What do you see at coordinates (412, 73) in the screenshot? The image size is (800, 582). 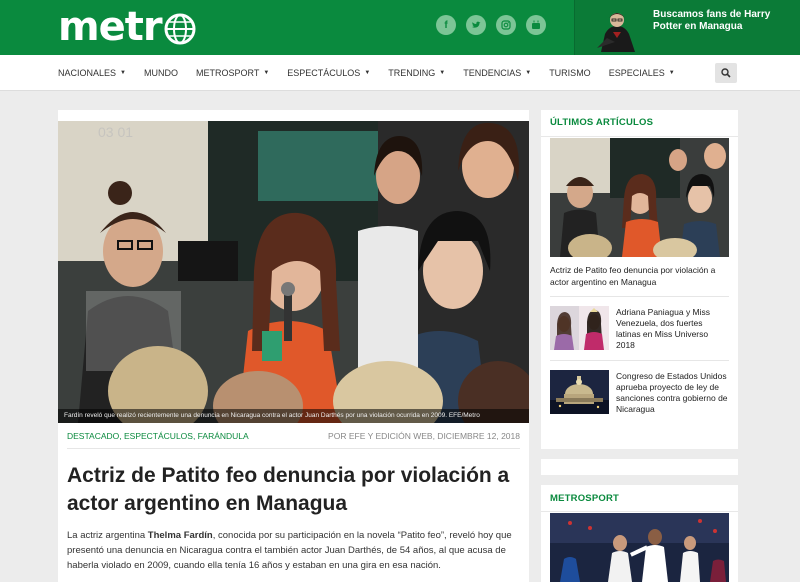 I see `nav-item-label: TRENDING` at bounding box center [412, 73].